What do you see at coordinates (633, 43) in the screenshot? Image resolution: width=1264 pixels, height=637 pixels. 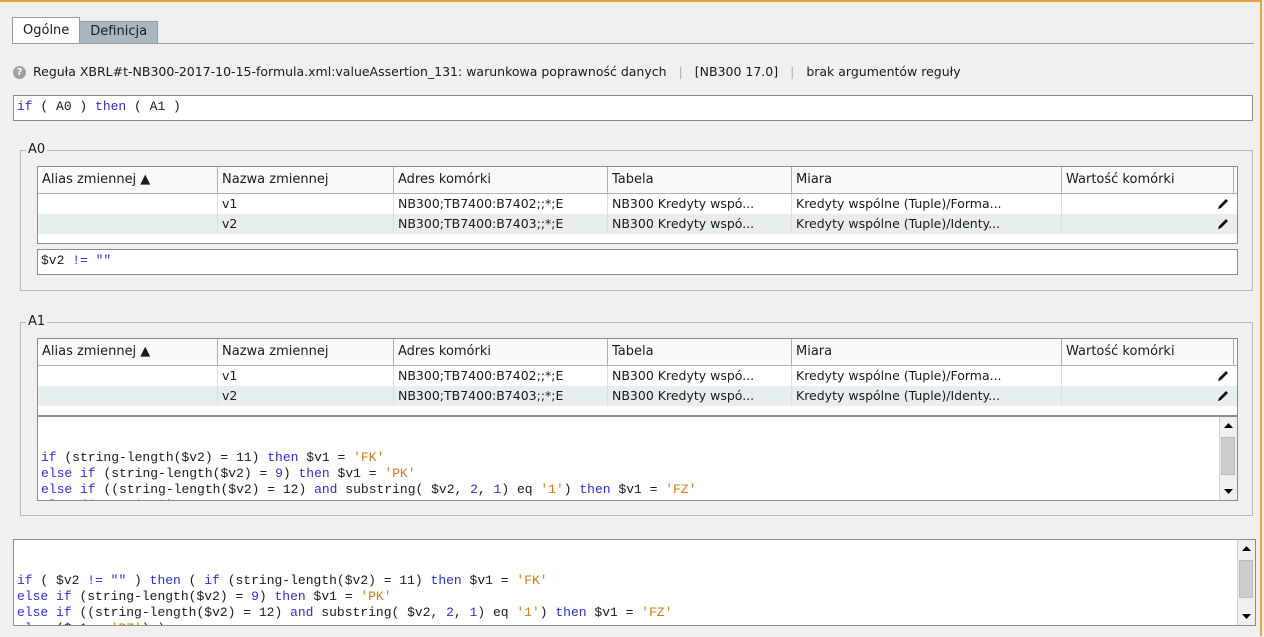 I see `tab-divider` at bounding box center [633, 43].